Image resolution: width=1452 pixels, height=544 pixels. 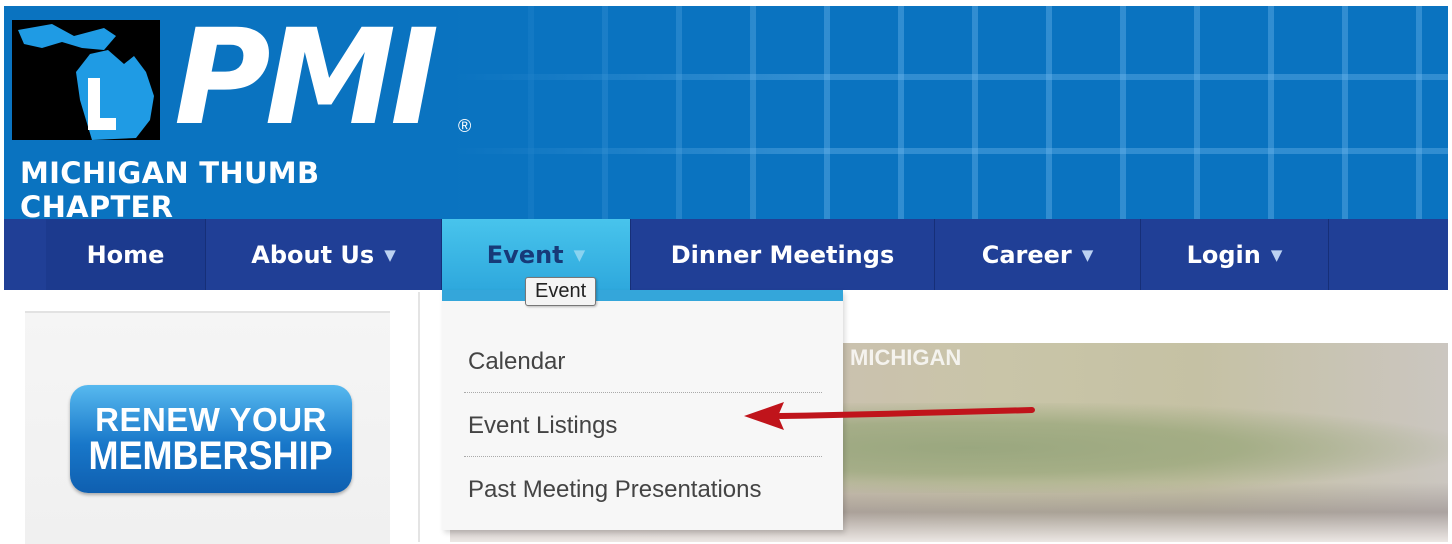 I want to click on michigan-mitten-icon, so click(x=86, y=80).